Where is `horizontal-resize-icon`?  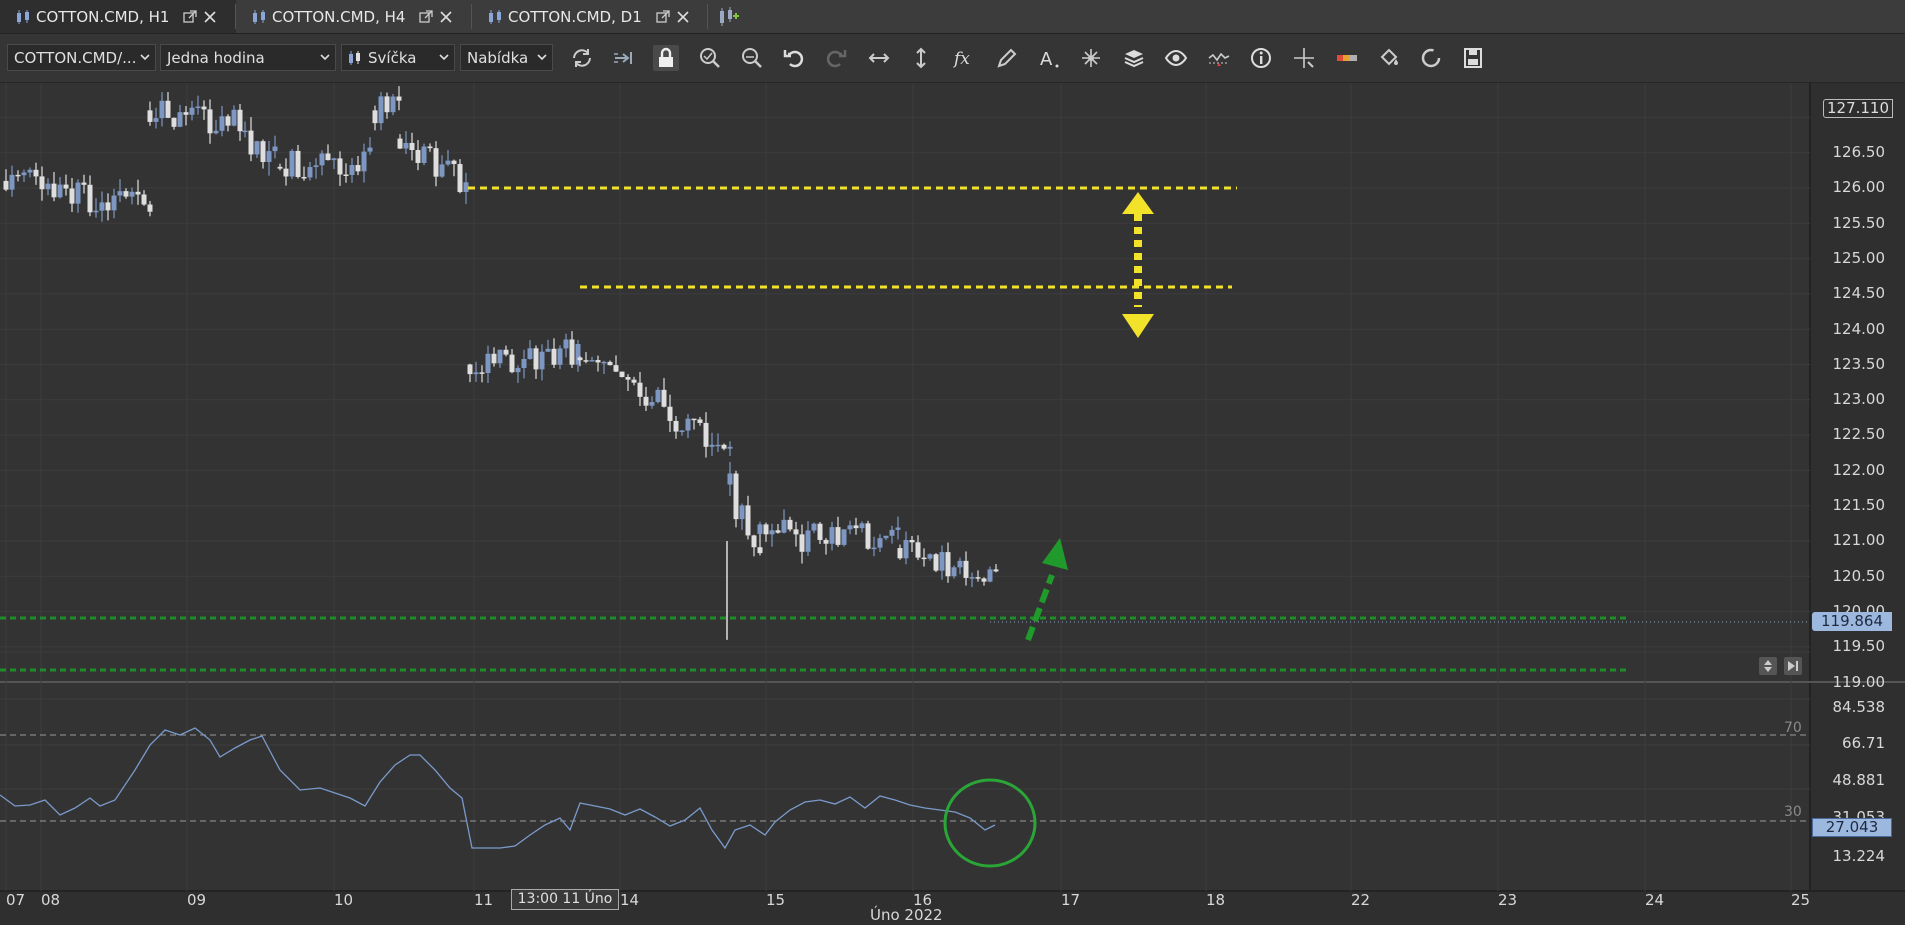 horizontal-resize-icon is located at coordinates (879, 58).